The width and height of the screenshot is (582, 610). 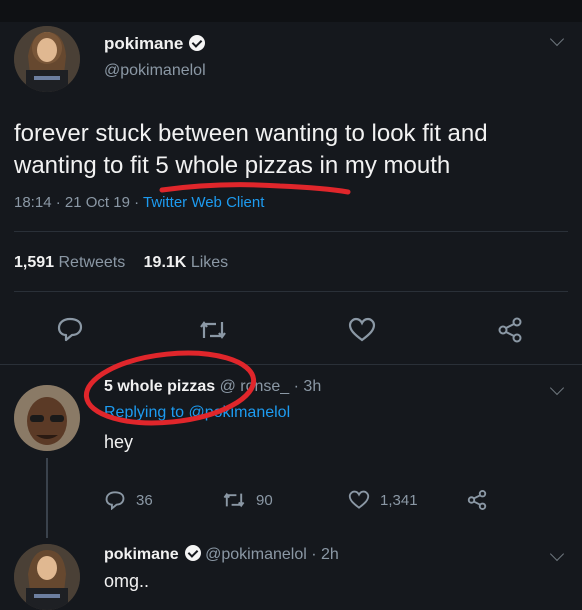 I want to click on display-name-text: pokimane, so click(x=144, y=43).